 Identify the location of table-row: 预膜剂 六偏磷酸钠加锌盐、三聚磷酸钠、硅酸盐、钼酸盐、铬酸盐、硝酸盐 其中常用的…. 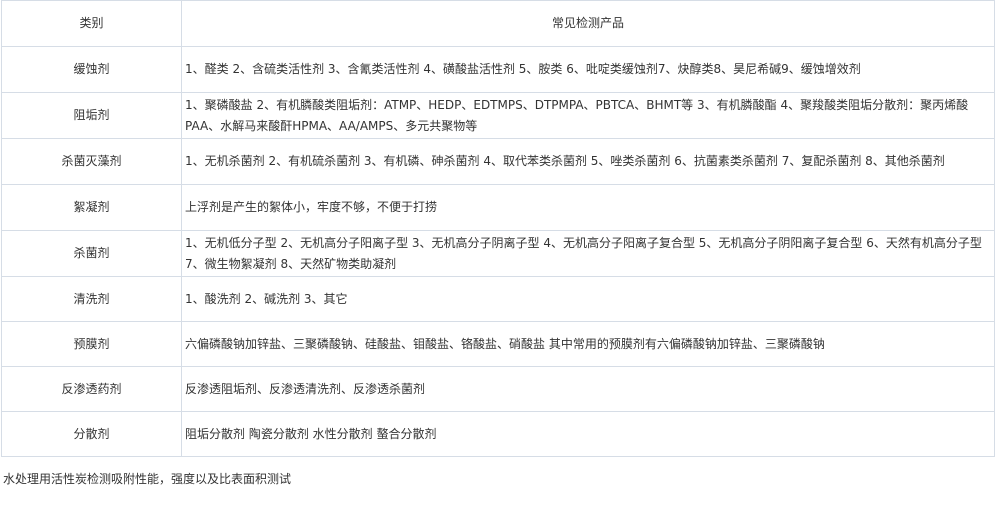
(498, 344).